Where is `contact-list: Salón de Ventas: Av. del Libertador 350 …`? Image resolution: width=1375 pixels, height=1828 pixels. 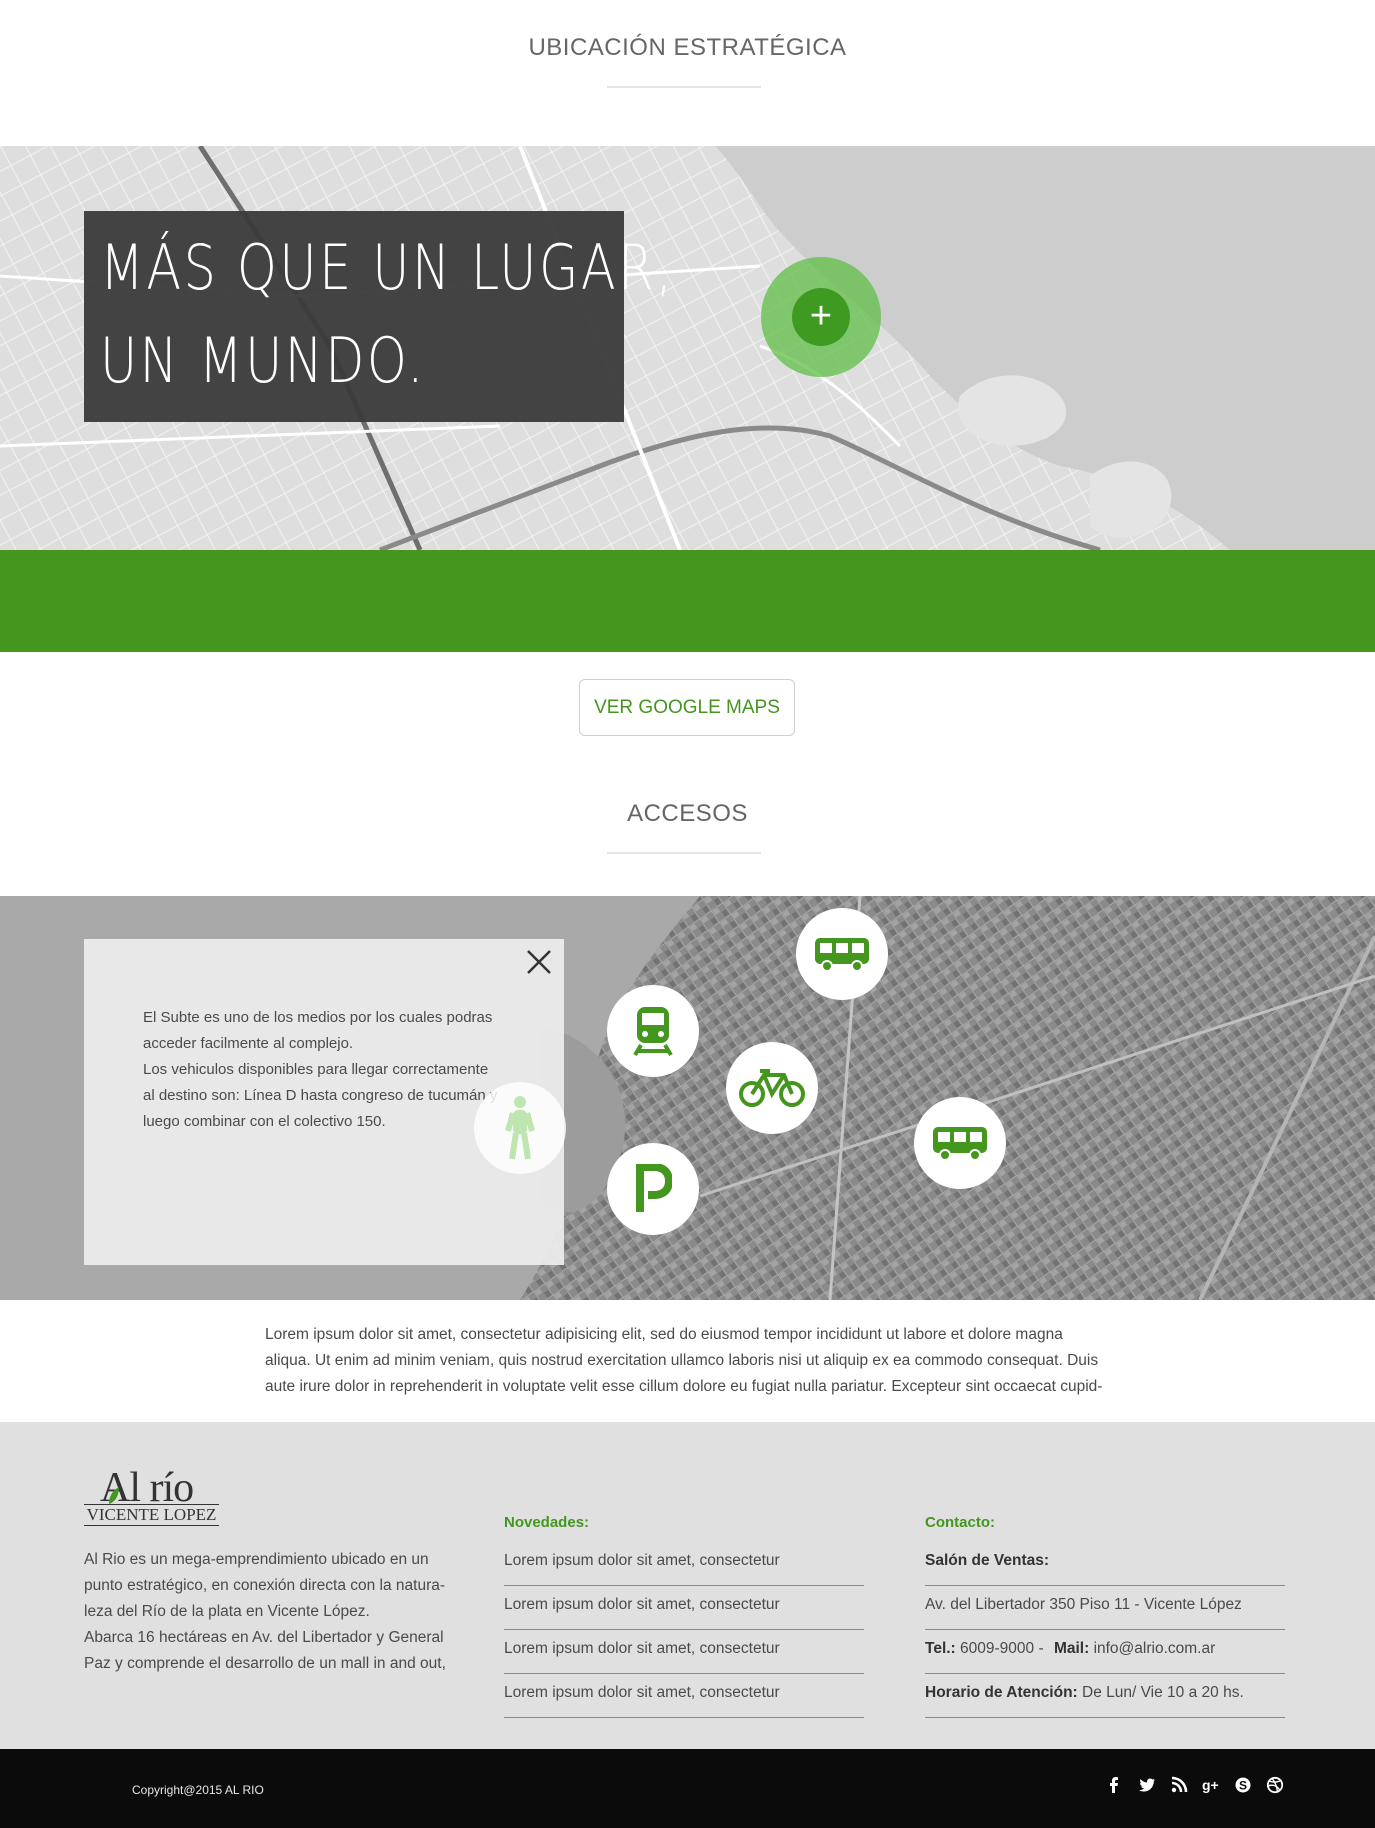 contact-list: Salón de Ventas: Av. del Libertador 350 … is located at coordinates (1105, 1630).